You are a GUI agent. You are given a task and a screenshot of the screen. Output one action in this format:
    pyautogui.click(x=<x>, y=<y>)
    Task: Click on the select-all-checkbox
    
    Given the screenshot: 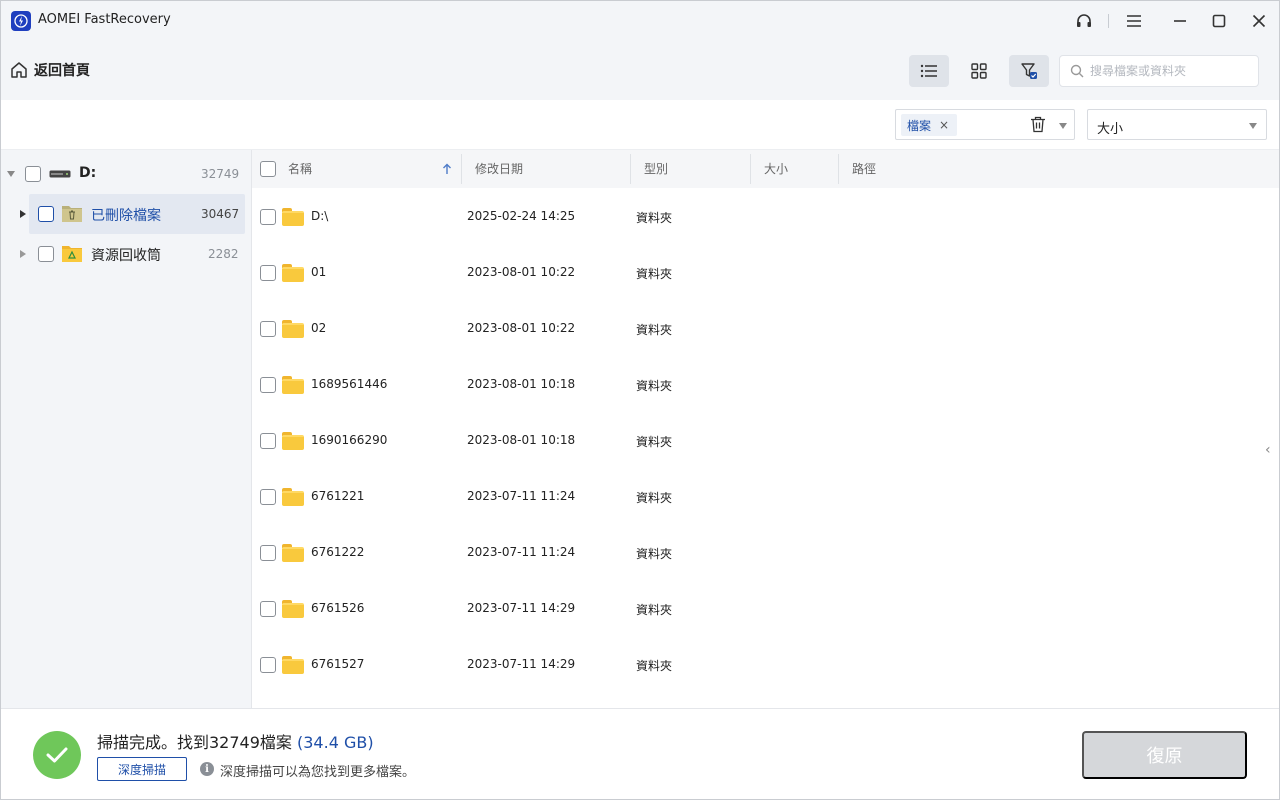 What is the action you would take?
    pyautogui.click(x=268, y=169)
    